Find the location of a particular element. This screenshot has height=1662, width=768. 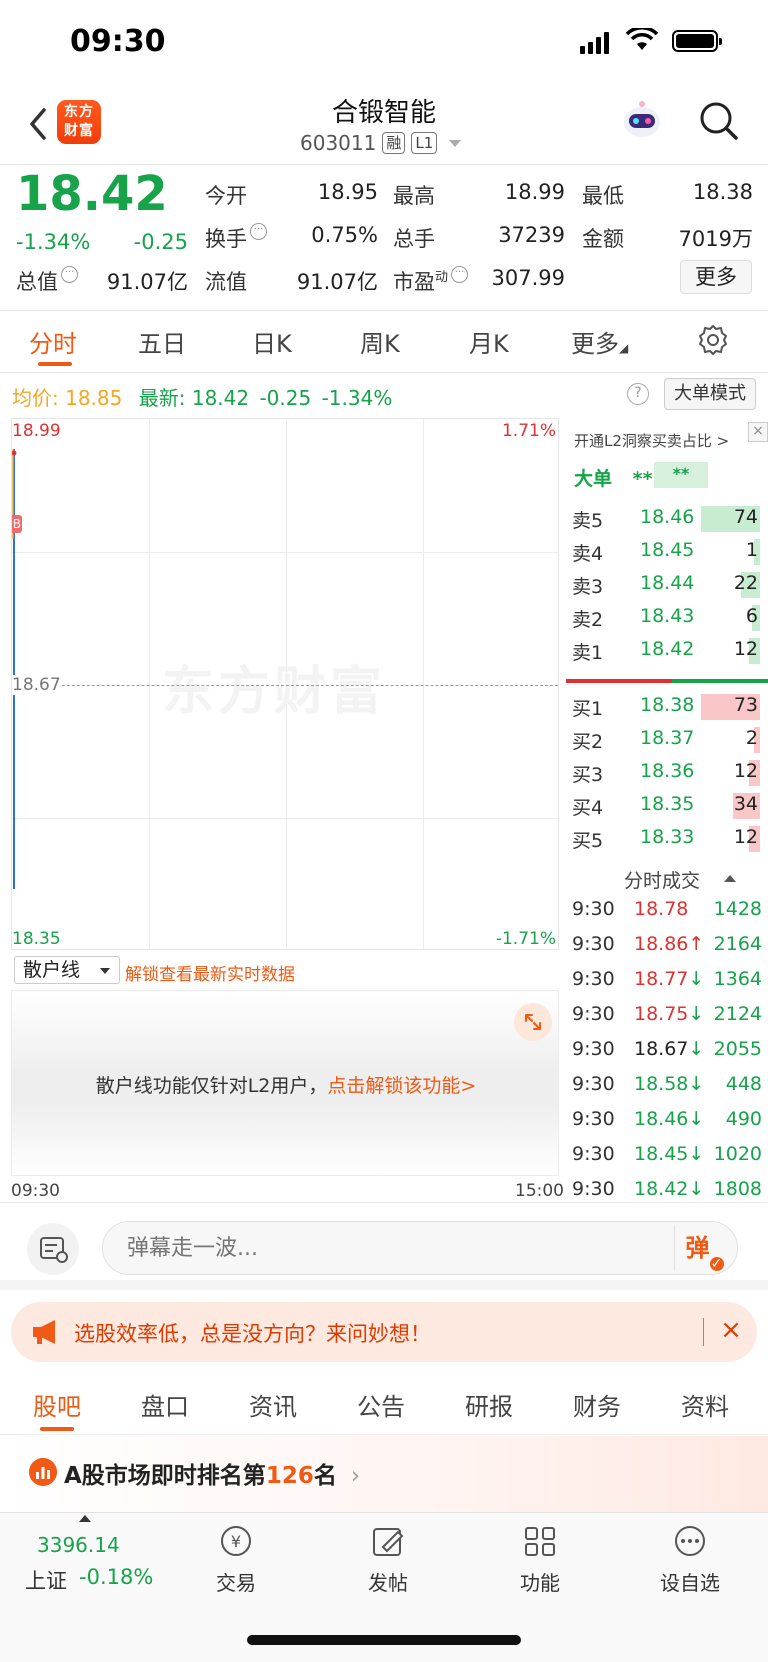

index-ticker: 3396.14 上证 -0.18% is located at coordinates (92, 1558).